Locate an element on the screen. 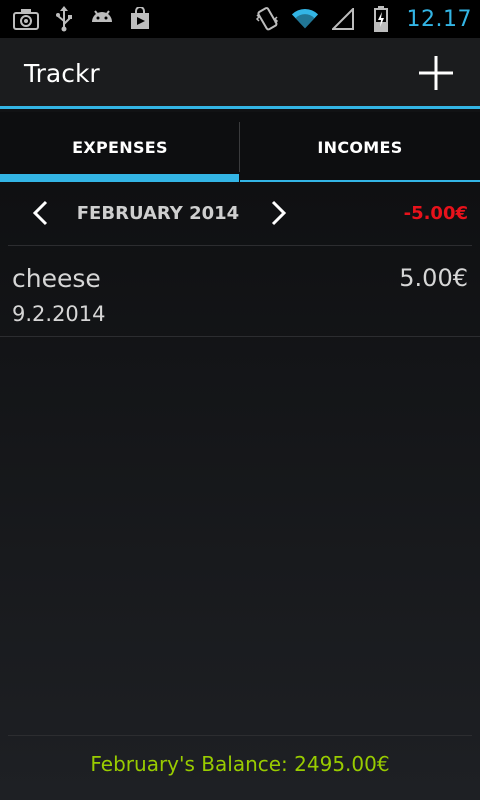 The width and height of the screenshot is (480, 800). entry-date: 9.2.2014 is located at coordinates (59, 314).